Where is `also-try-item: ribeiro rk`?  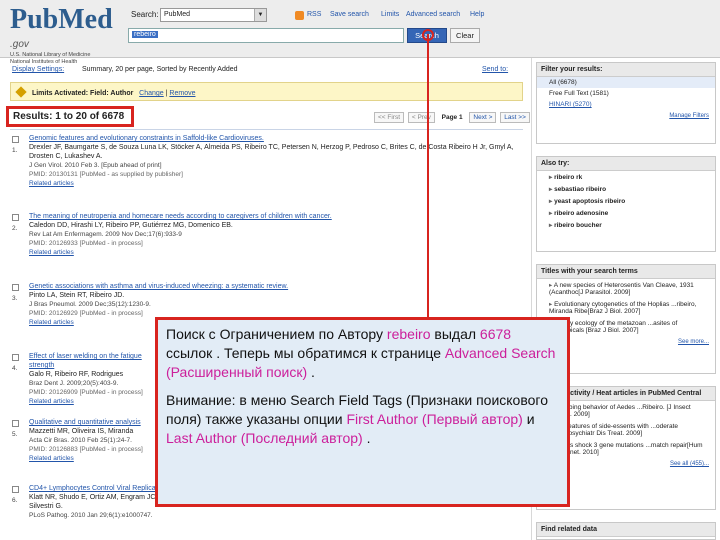
also-try-item: ribeiro rk is located at coordinates (626, 177).